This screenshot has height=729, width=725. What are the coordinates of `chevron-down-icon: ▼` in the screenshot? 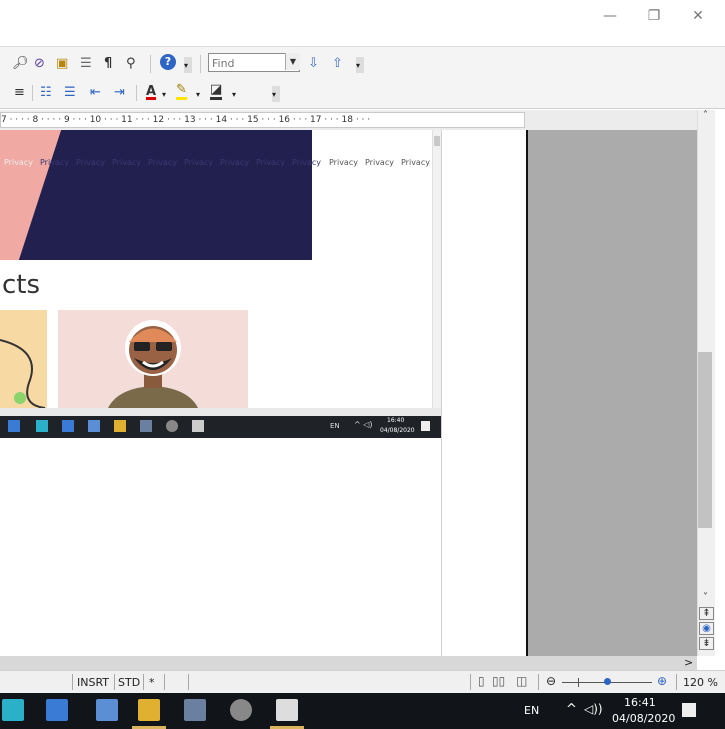 It's located at (292, 61).